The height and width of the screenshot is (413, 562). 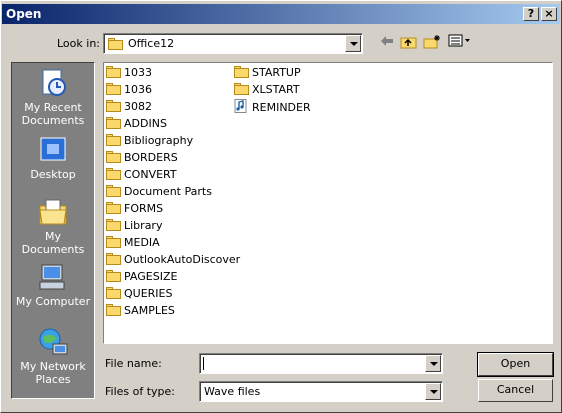 I want to click on file-list-item: CONVERT, so click(x=141, y=175).